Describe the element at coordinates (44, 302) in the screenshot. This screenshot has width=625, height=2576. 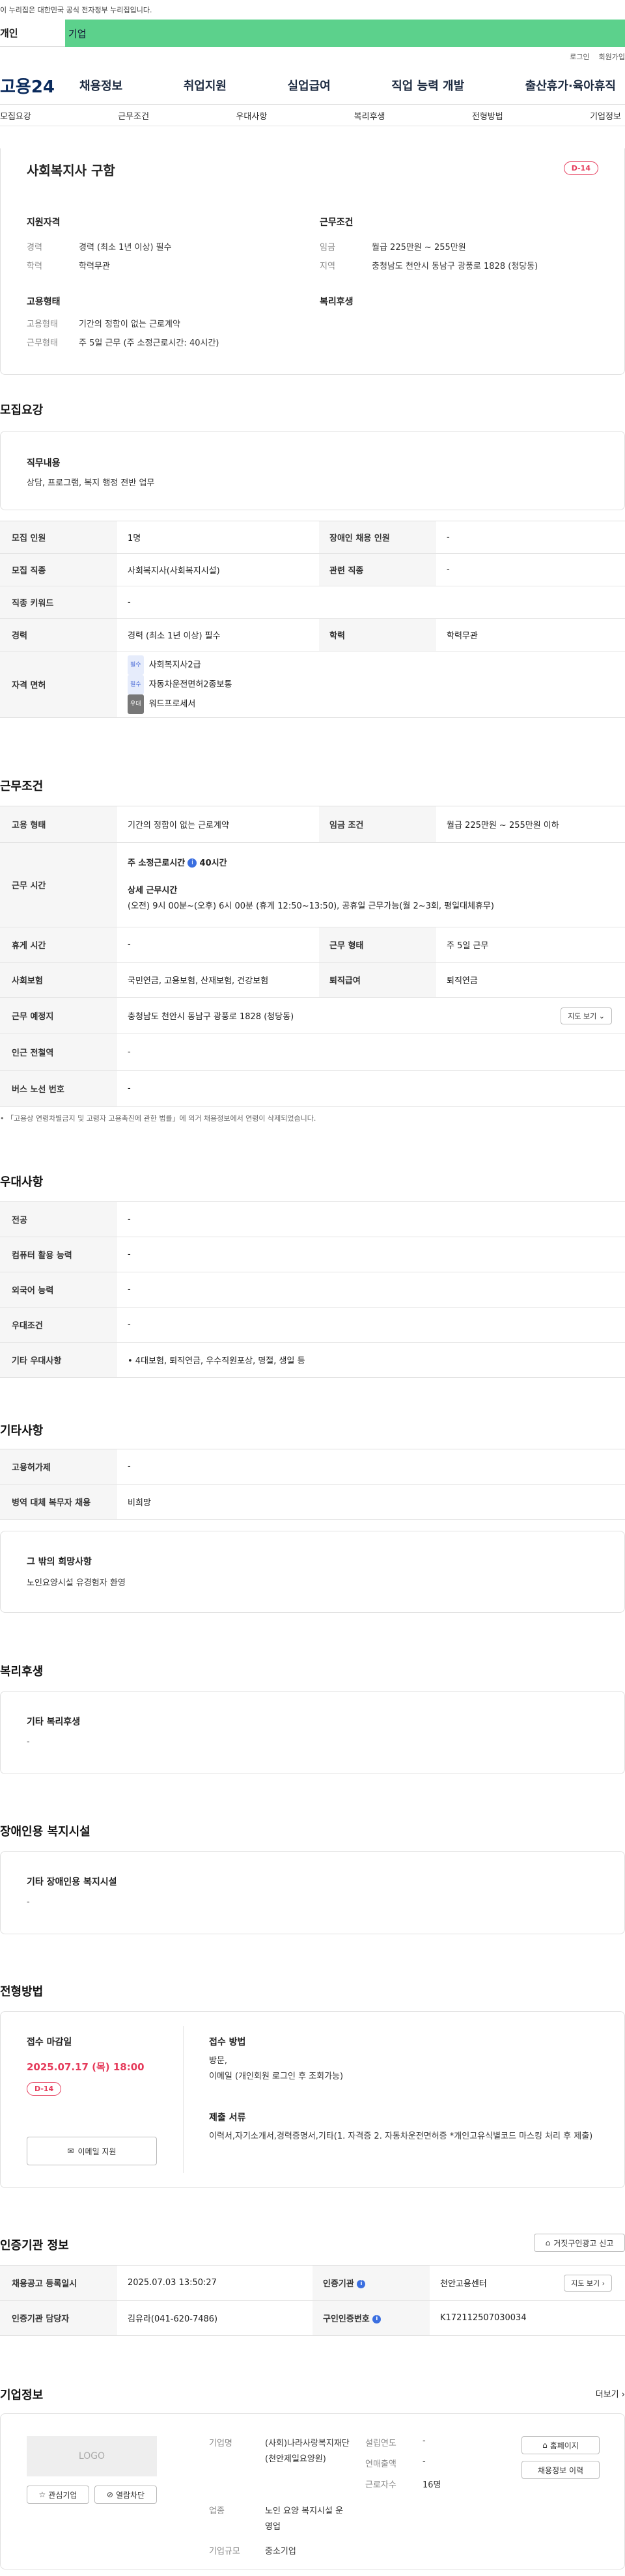
I see `emp-title: 고용형태` at that location.